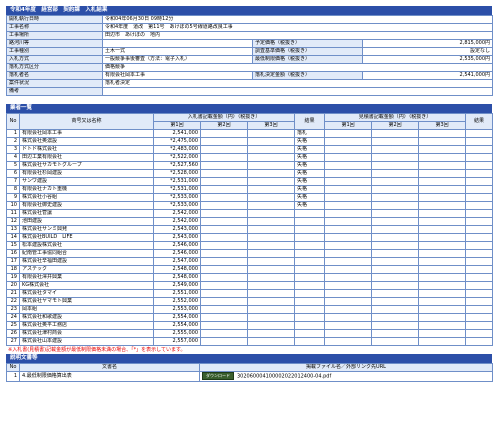  Describe the element at coordinates (250, 309) in the screenshot. I see `table-row: 23 岡本組 2,553,000` at that location.